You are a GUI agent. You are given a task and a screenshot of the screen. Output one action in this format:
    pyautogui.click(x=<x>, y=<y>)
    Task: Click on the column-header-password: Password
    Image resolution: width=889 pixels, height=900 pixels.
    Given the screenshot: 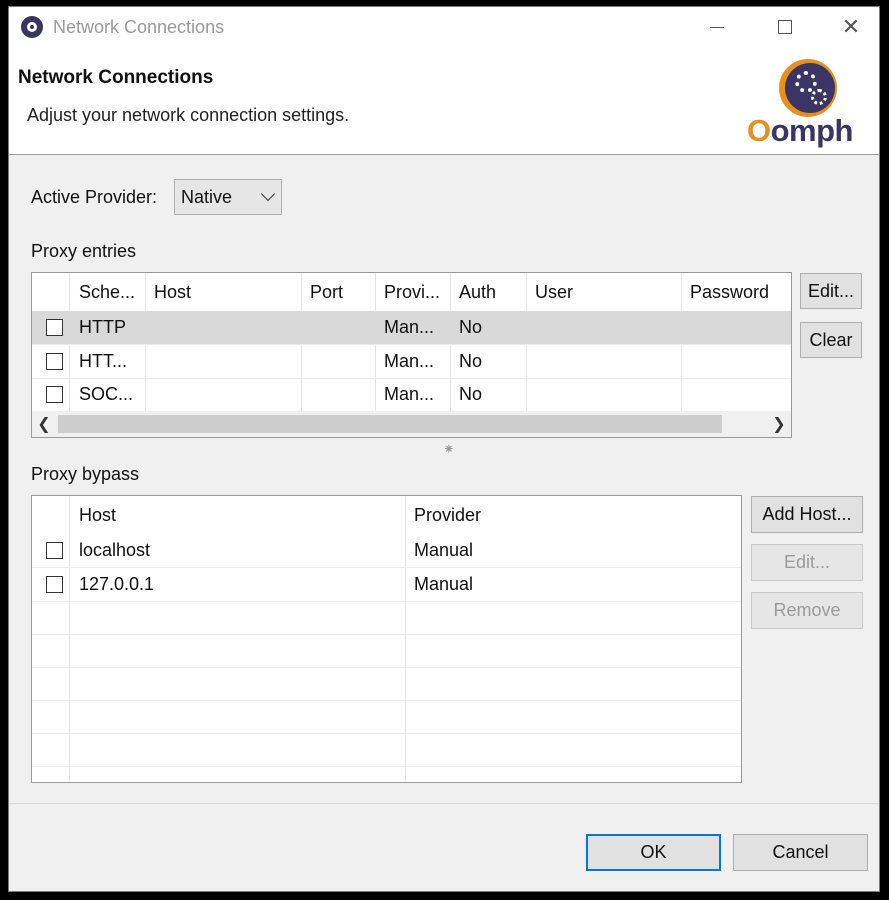 What is the action you would take?
    pyautogui.click(x=736, y=292)
    